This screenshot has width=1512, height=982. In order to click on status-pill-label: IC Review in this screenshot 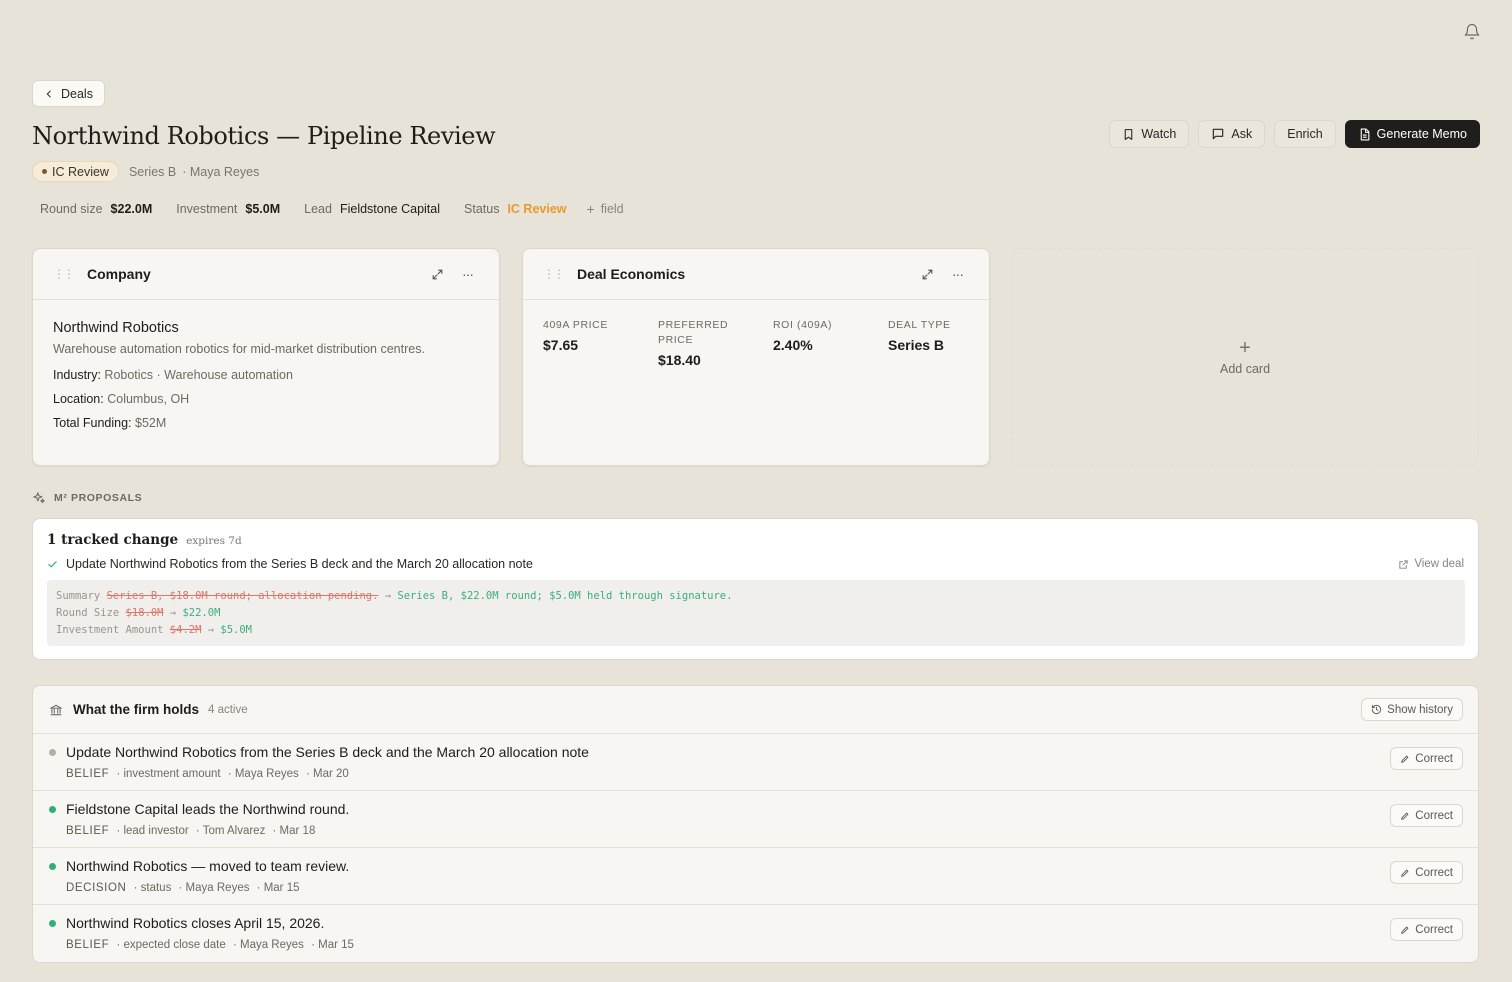, I will do `click(80, 171)`.